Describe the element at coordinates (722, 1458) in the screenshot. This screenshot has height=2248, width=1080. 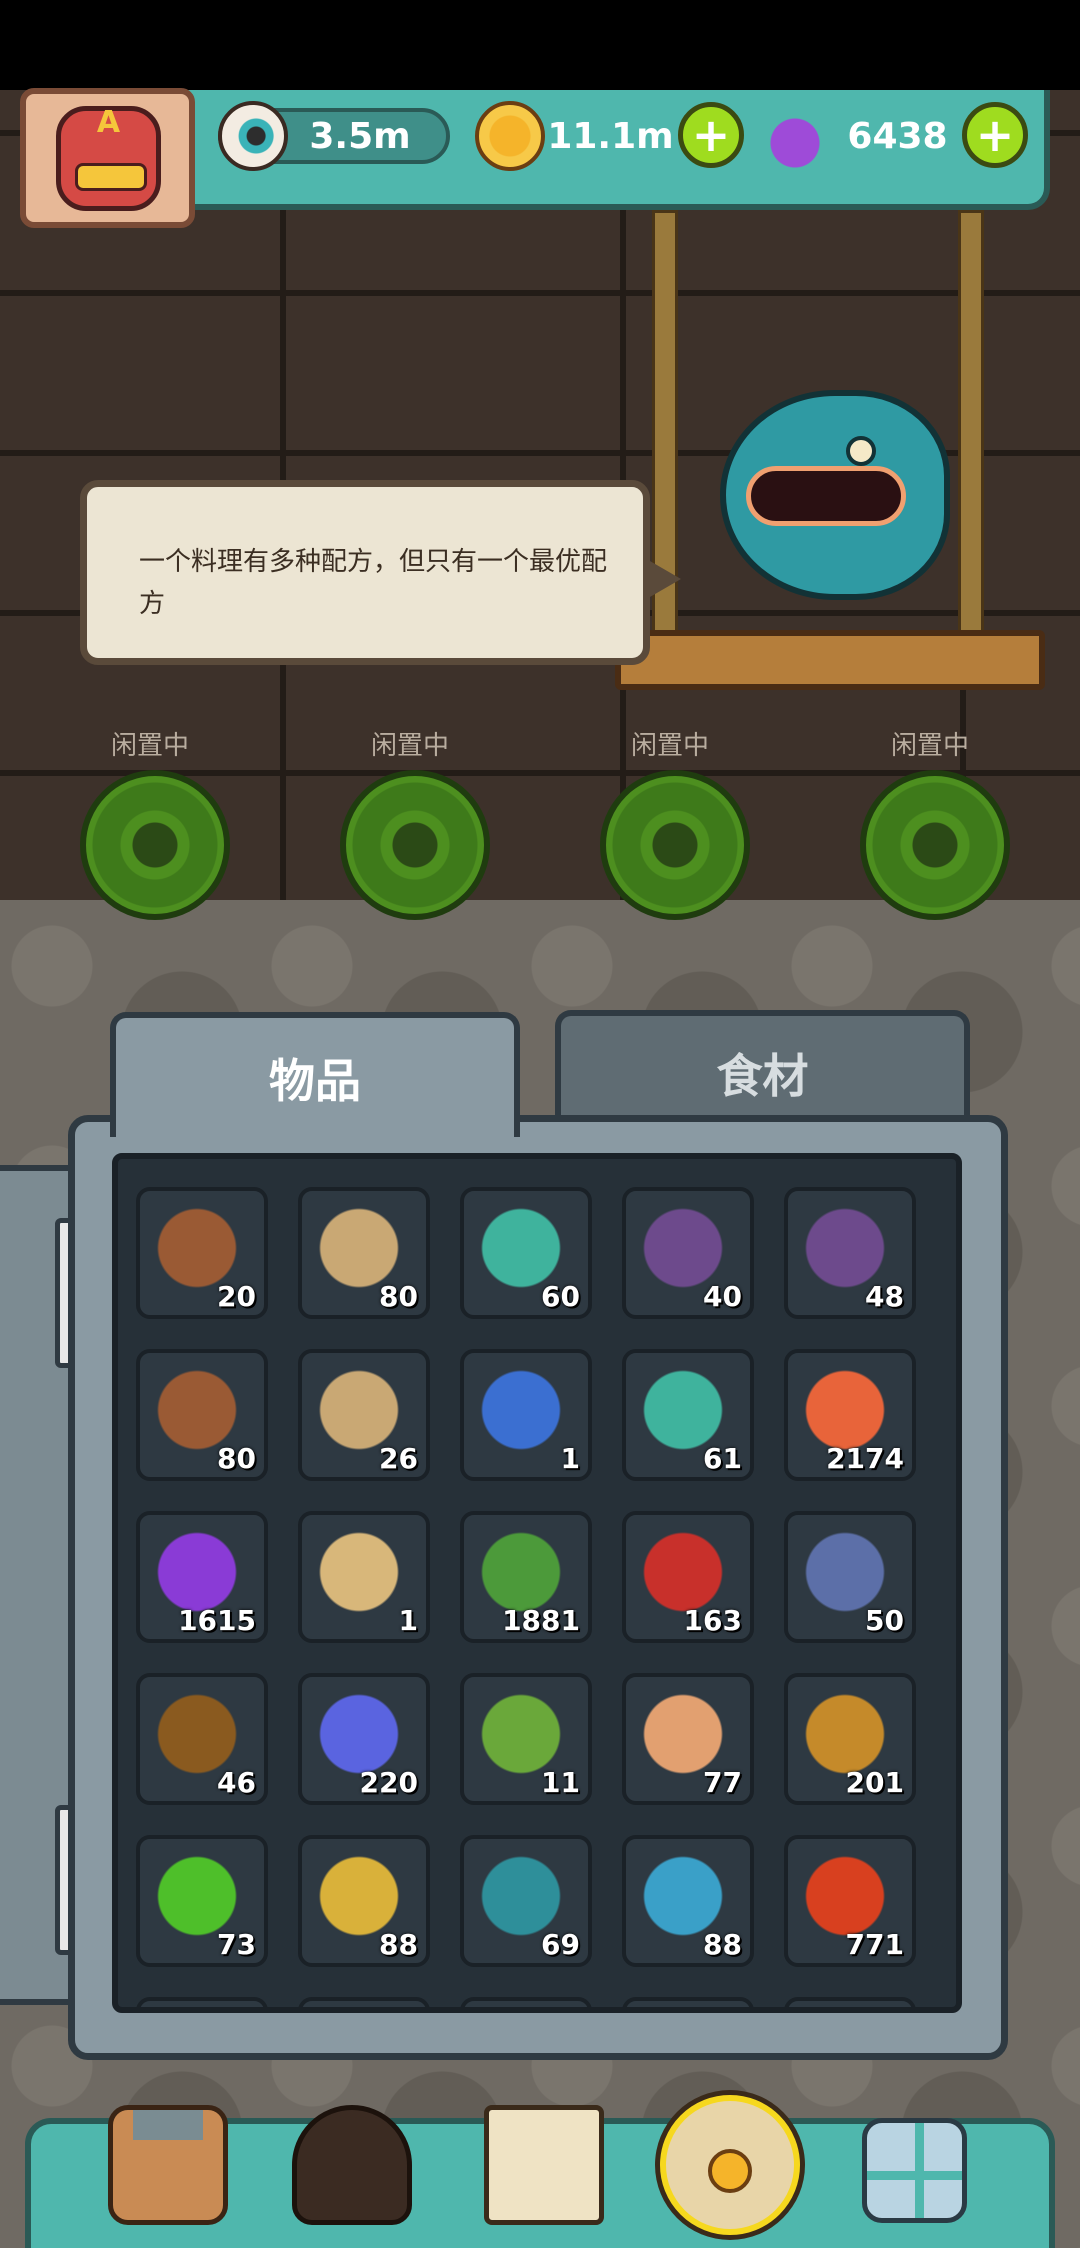
I see `item-count: 61` at that location.